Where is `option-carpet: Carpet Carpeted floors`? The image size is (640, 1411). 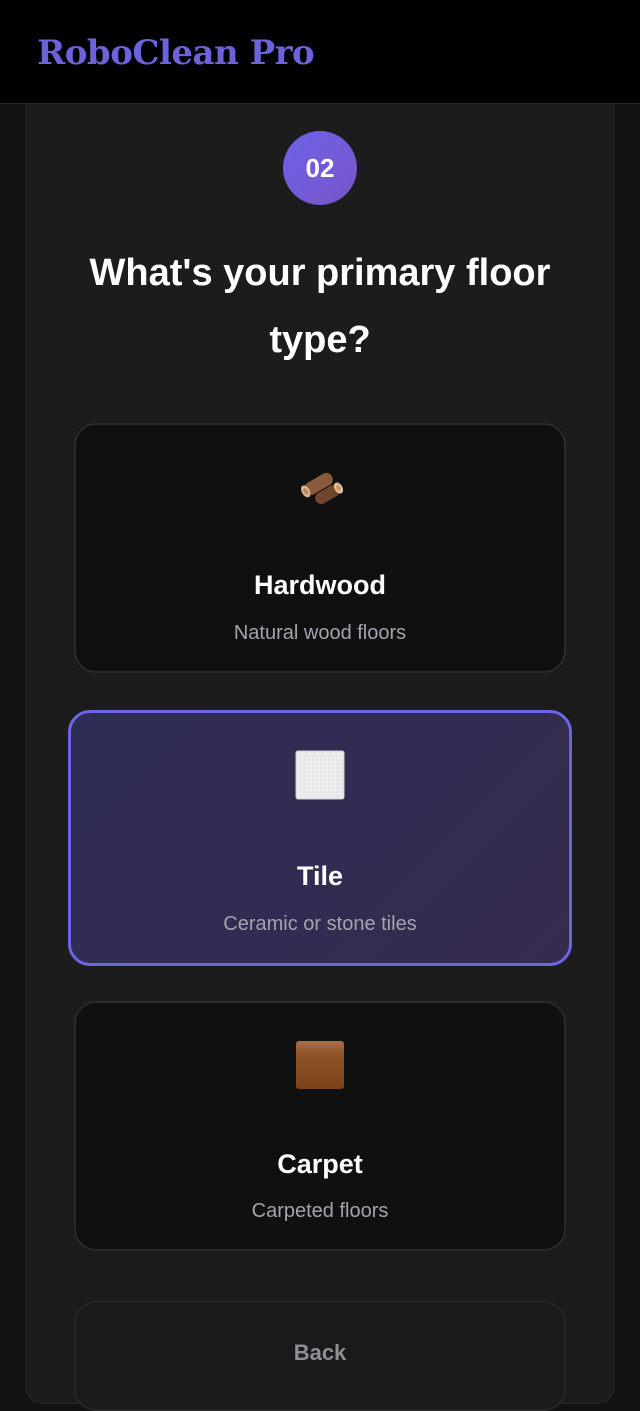 option-carpet: Carpet Carpeted floors is located at coordinates (320, 1126).